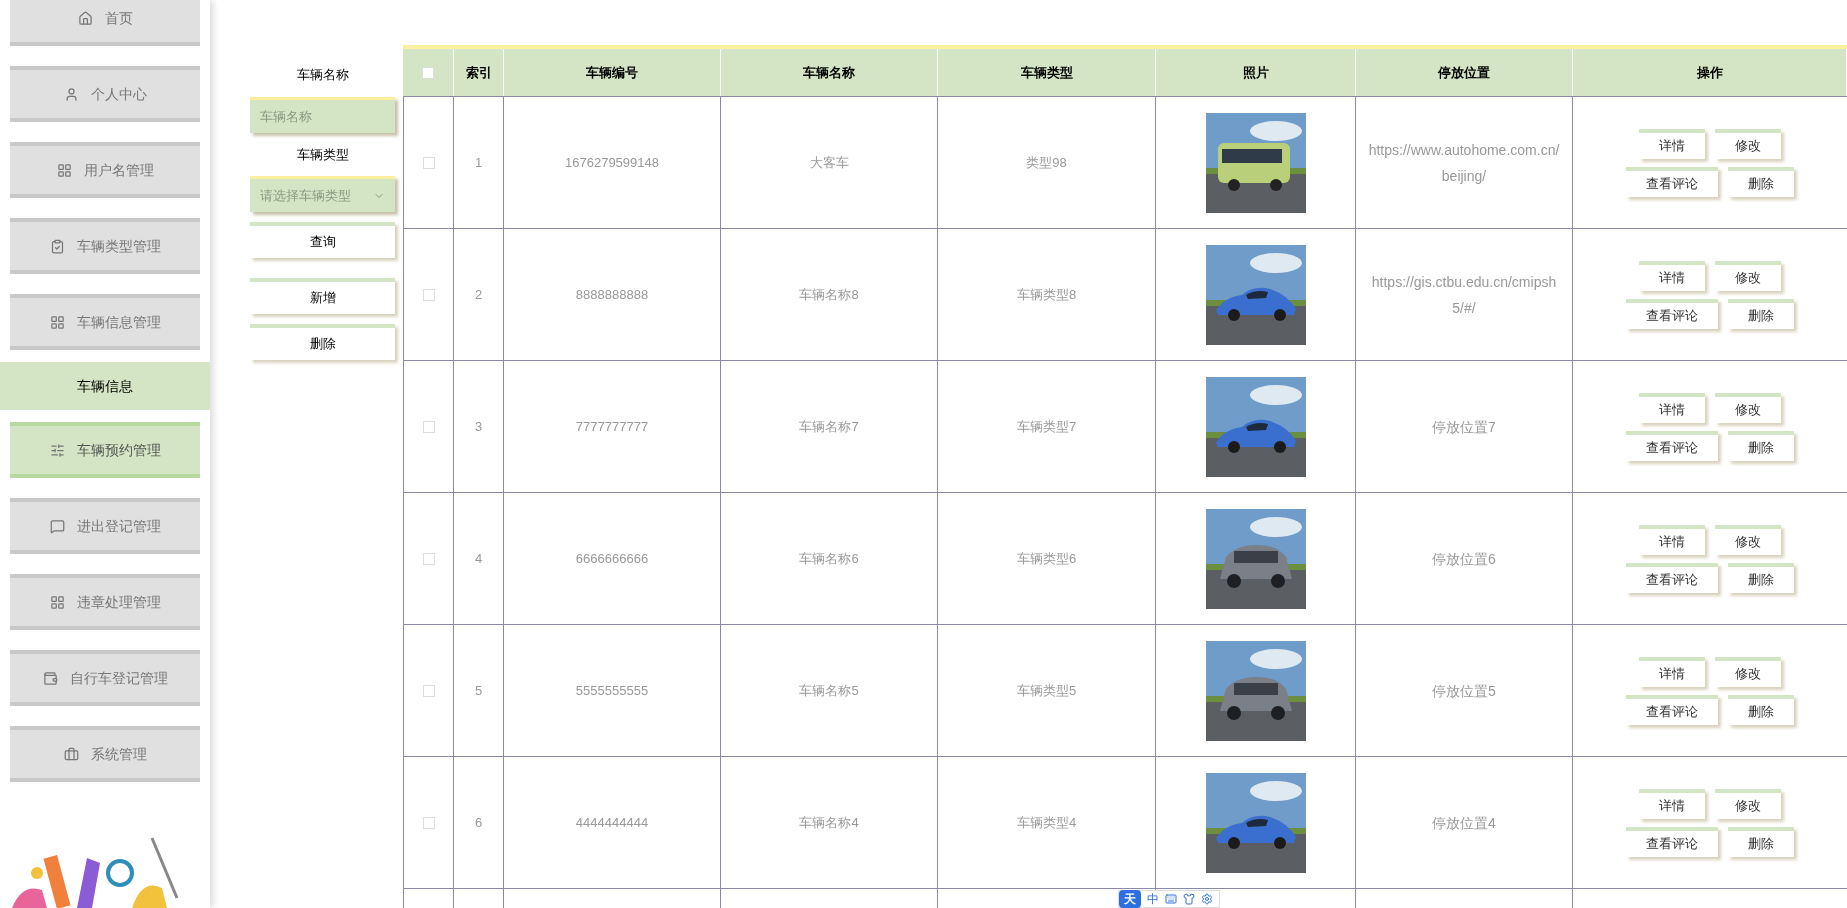  I want to click on table-cell: 4444444444, so click(612, 822).